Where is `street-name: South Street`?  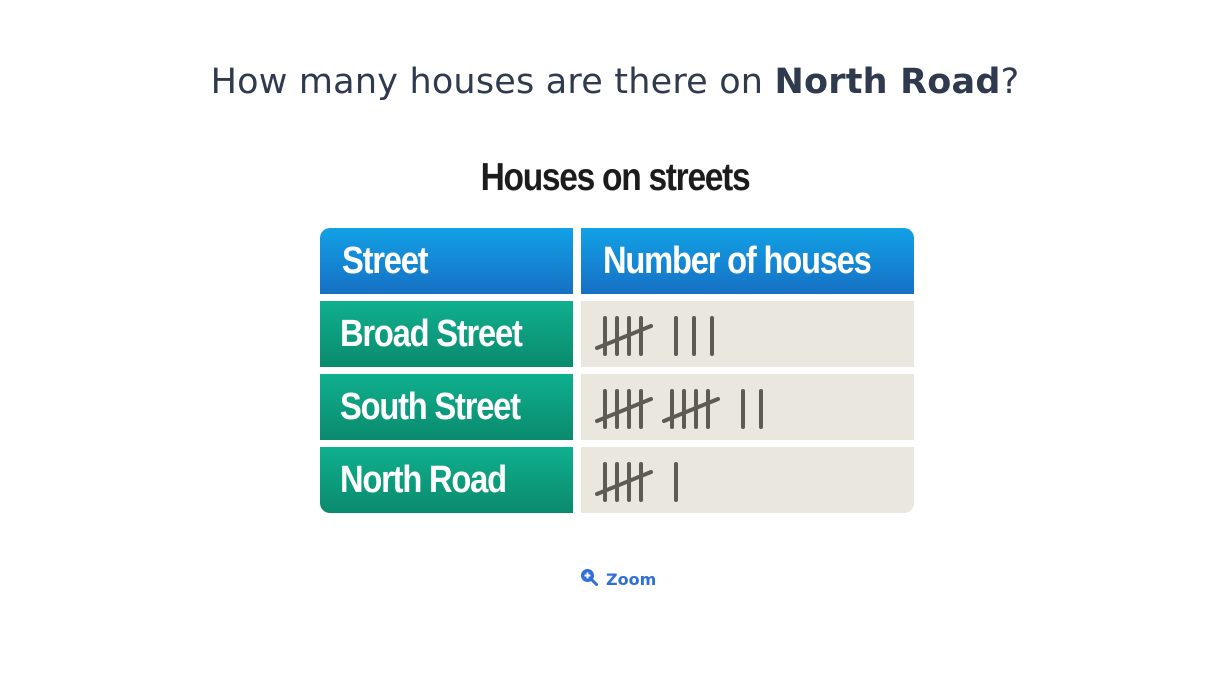 street-name: South Street is located at coordinates (430, 406).